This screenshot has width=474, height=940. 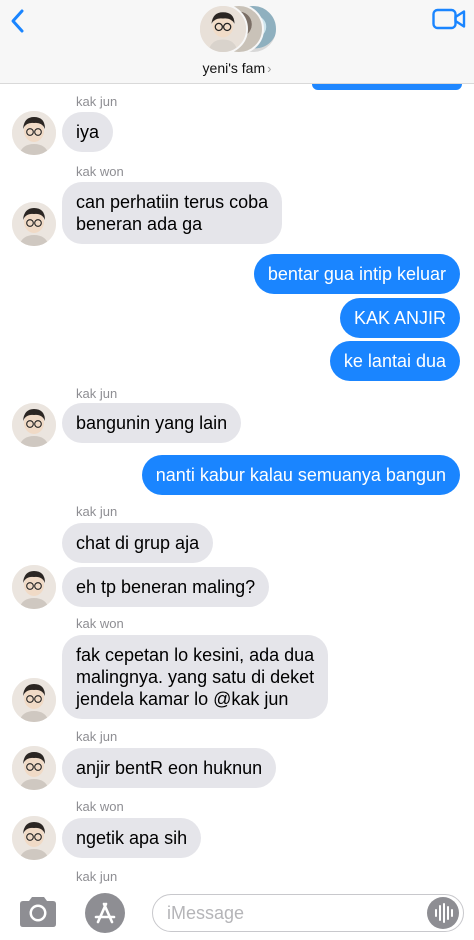 I want to click on camera-button, so click(x=38, y=912).